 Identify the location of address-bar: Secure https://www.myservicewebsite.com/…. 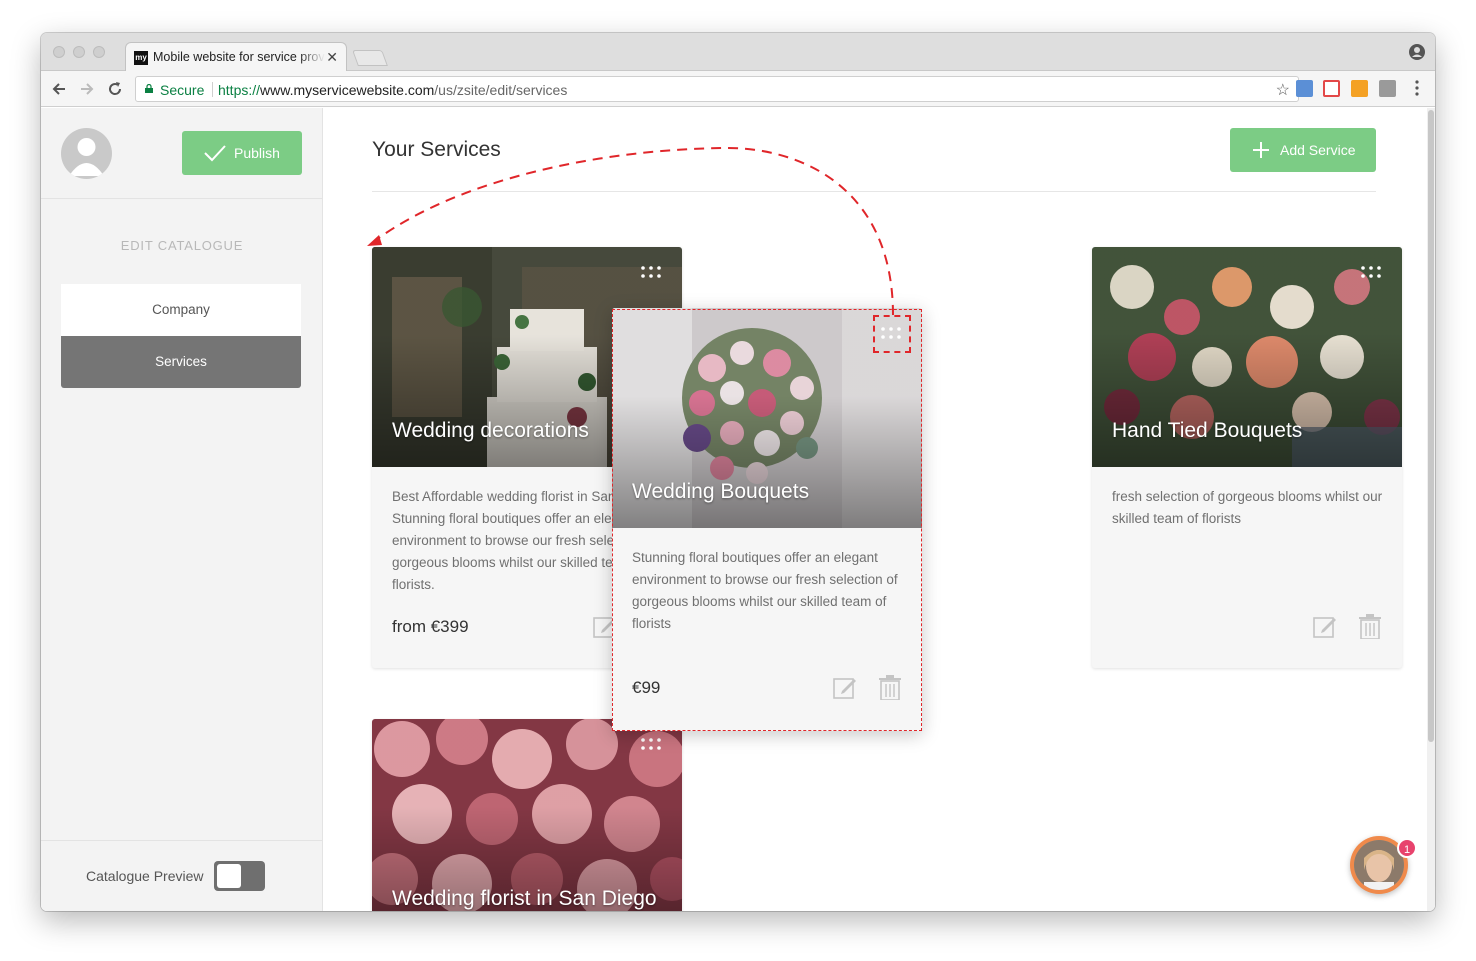
(717, 89).